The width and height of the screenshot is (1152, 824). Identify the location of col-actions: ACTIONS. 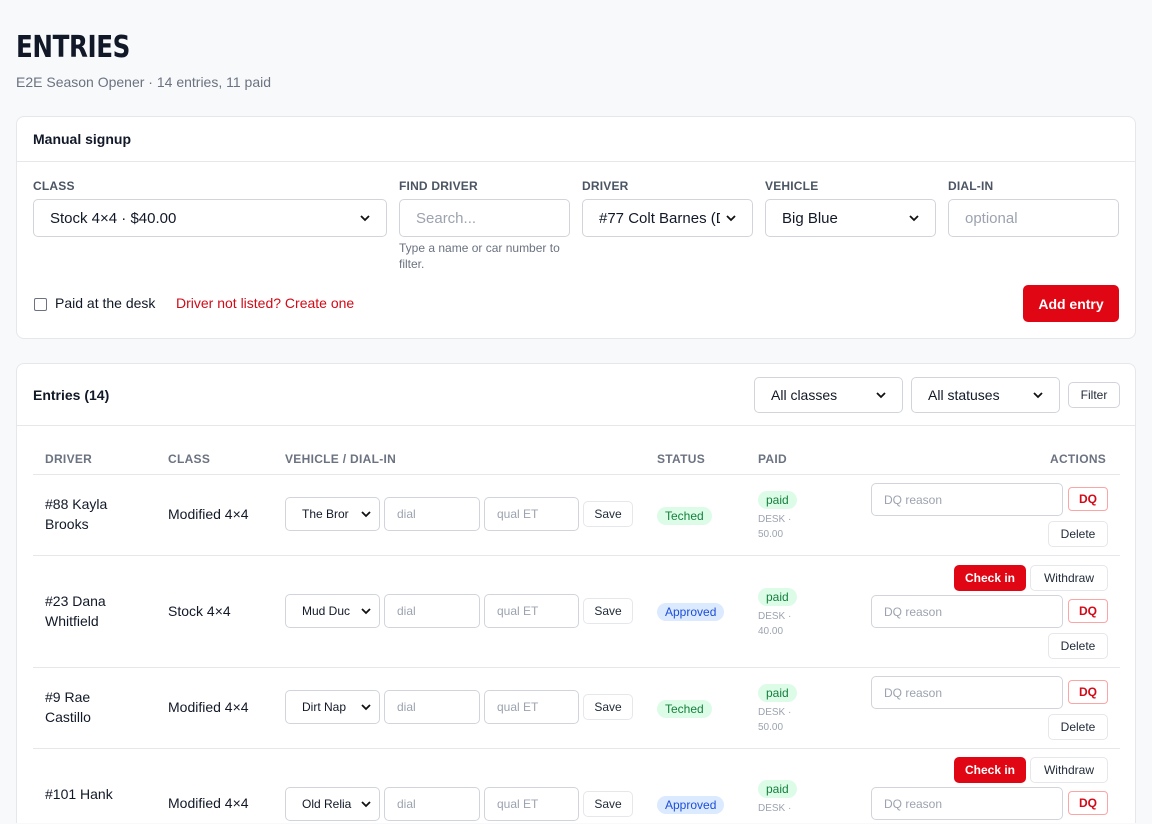
(1078, 459).